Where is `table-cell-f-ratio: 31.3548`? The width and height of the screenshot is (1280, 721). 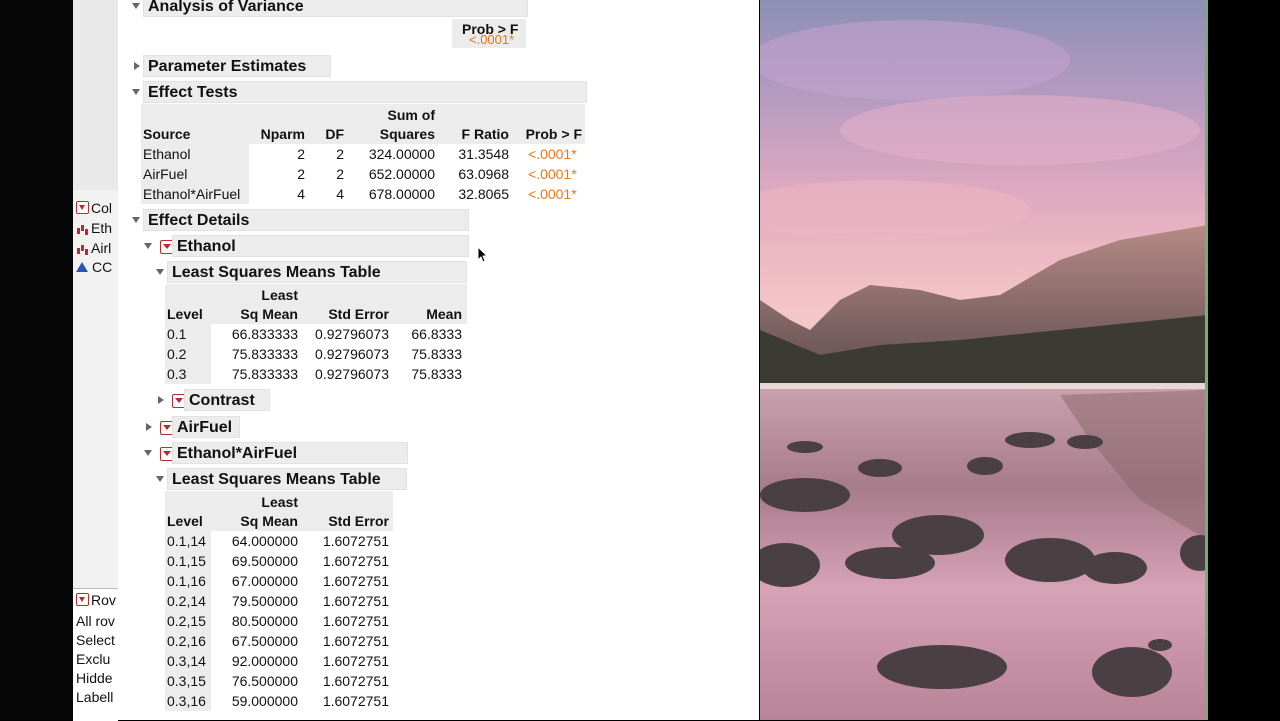
table-cell-f-ratio: 31.3548 is located at coordinates (483, 154).